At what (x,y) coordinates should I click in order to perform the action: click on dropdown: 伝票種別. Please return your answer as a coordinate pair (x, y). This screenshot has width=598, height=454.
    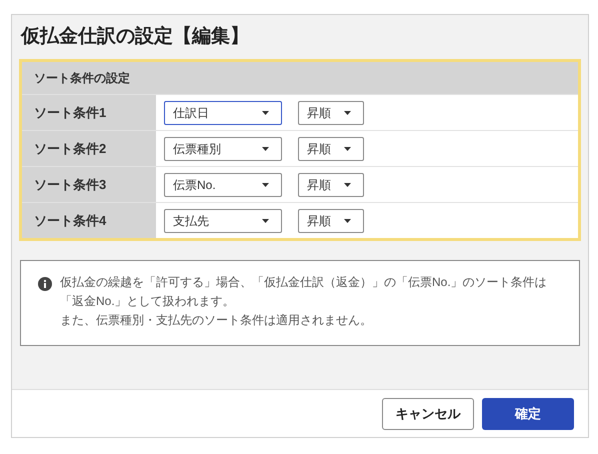
    Looking at the image, I should click on (223, 148).